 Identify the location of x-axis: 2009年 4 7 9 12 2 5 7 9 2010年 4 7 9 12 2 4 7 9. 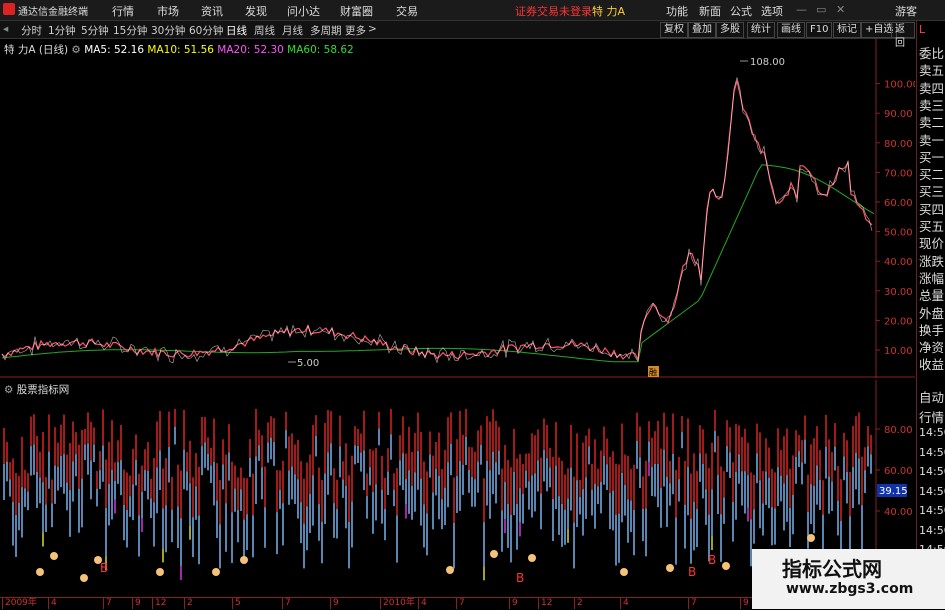
(438, 603).